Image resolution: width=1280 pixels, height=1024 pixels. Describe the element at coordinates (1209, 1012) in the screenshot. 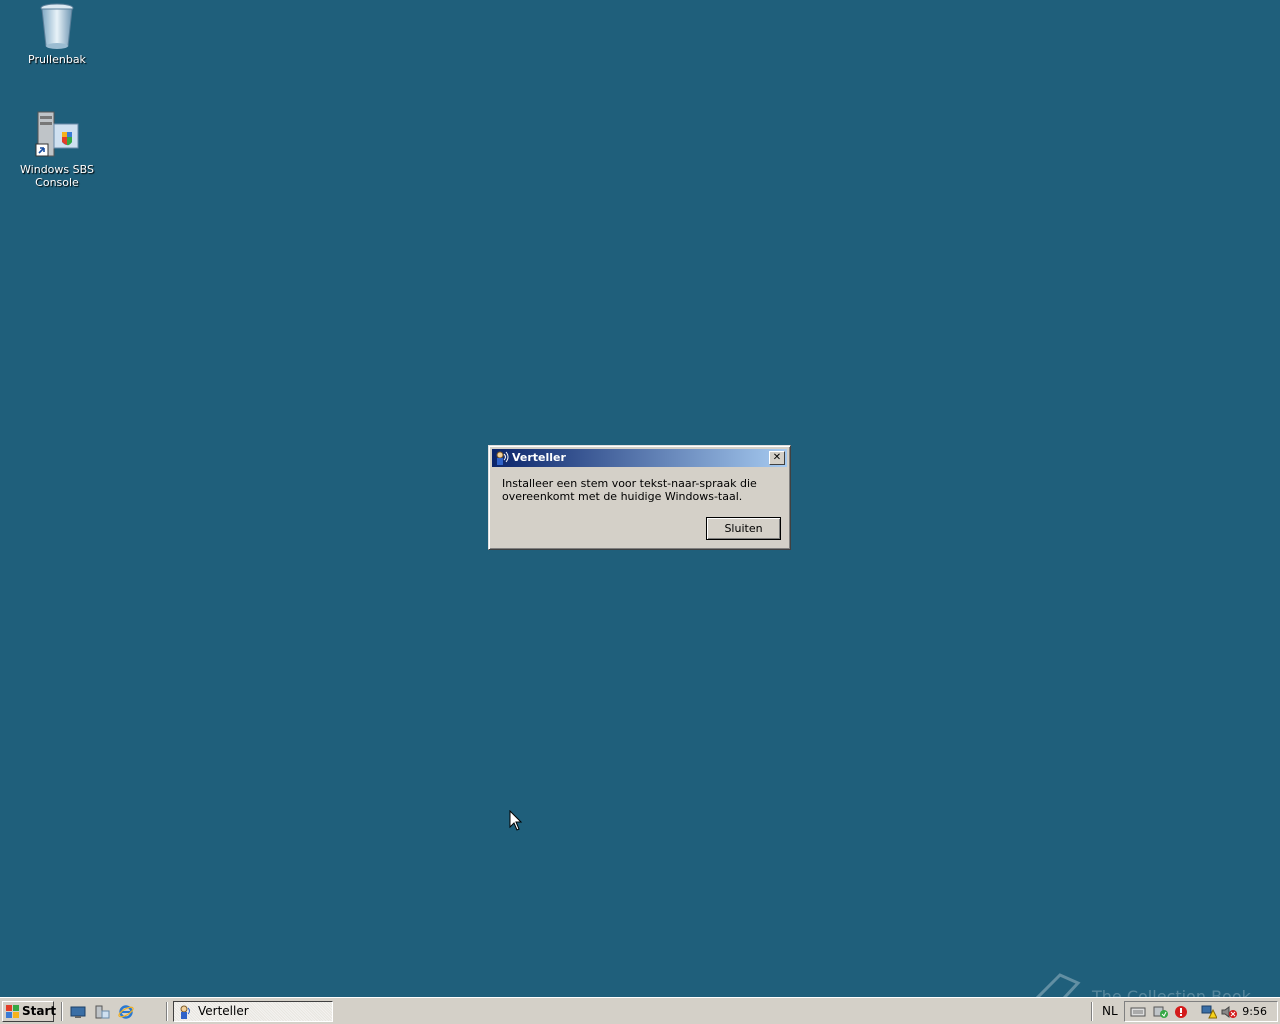

I see `network-warning-icon` at that location.